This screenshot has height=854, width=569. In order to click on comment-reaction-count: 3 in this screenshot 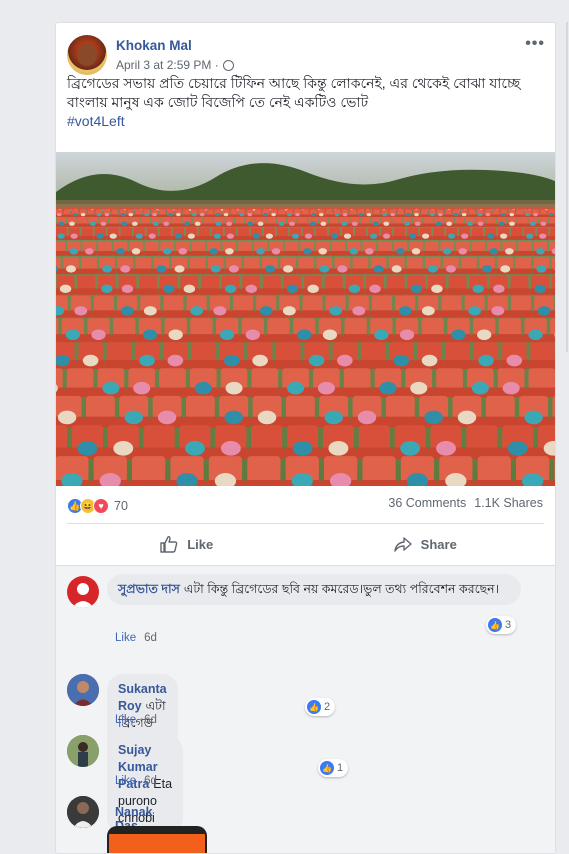, I will do `click(508, 625)`.